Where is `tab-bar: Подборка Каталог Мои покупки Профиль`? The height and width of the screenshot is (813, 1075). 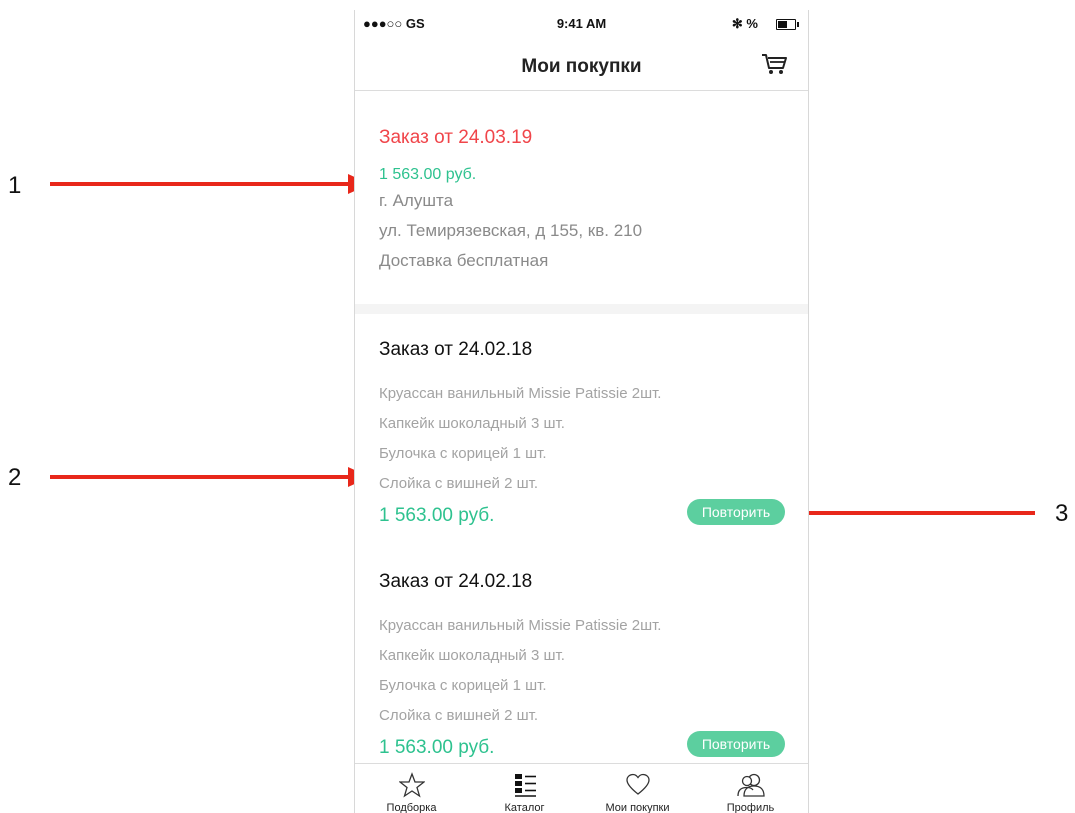 tab-bar: Подборка Каталог Мои покупки Профиль is located at coordinates (581, 788).